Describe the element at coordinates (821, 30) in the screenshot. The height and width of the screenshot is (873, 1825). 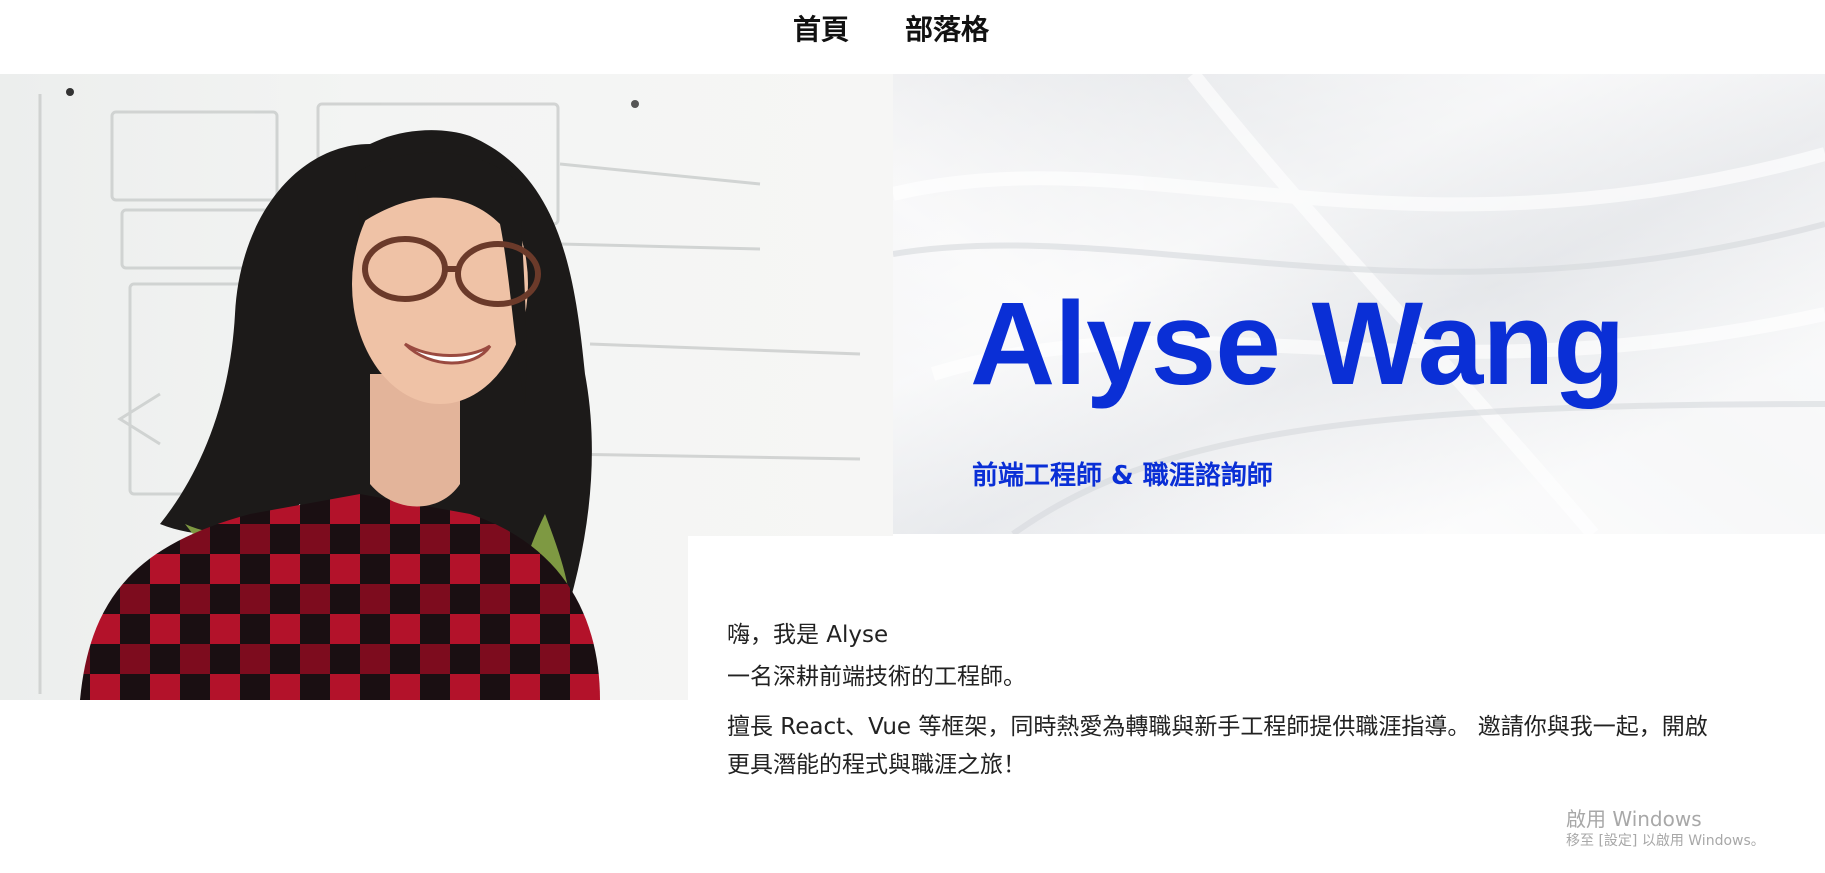
I see `nav-link-home: 首頁` at that location.